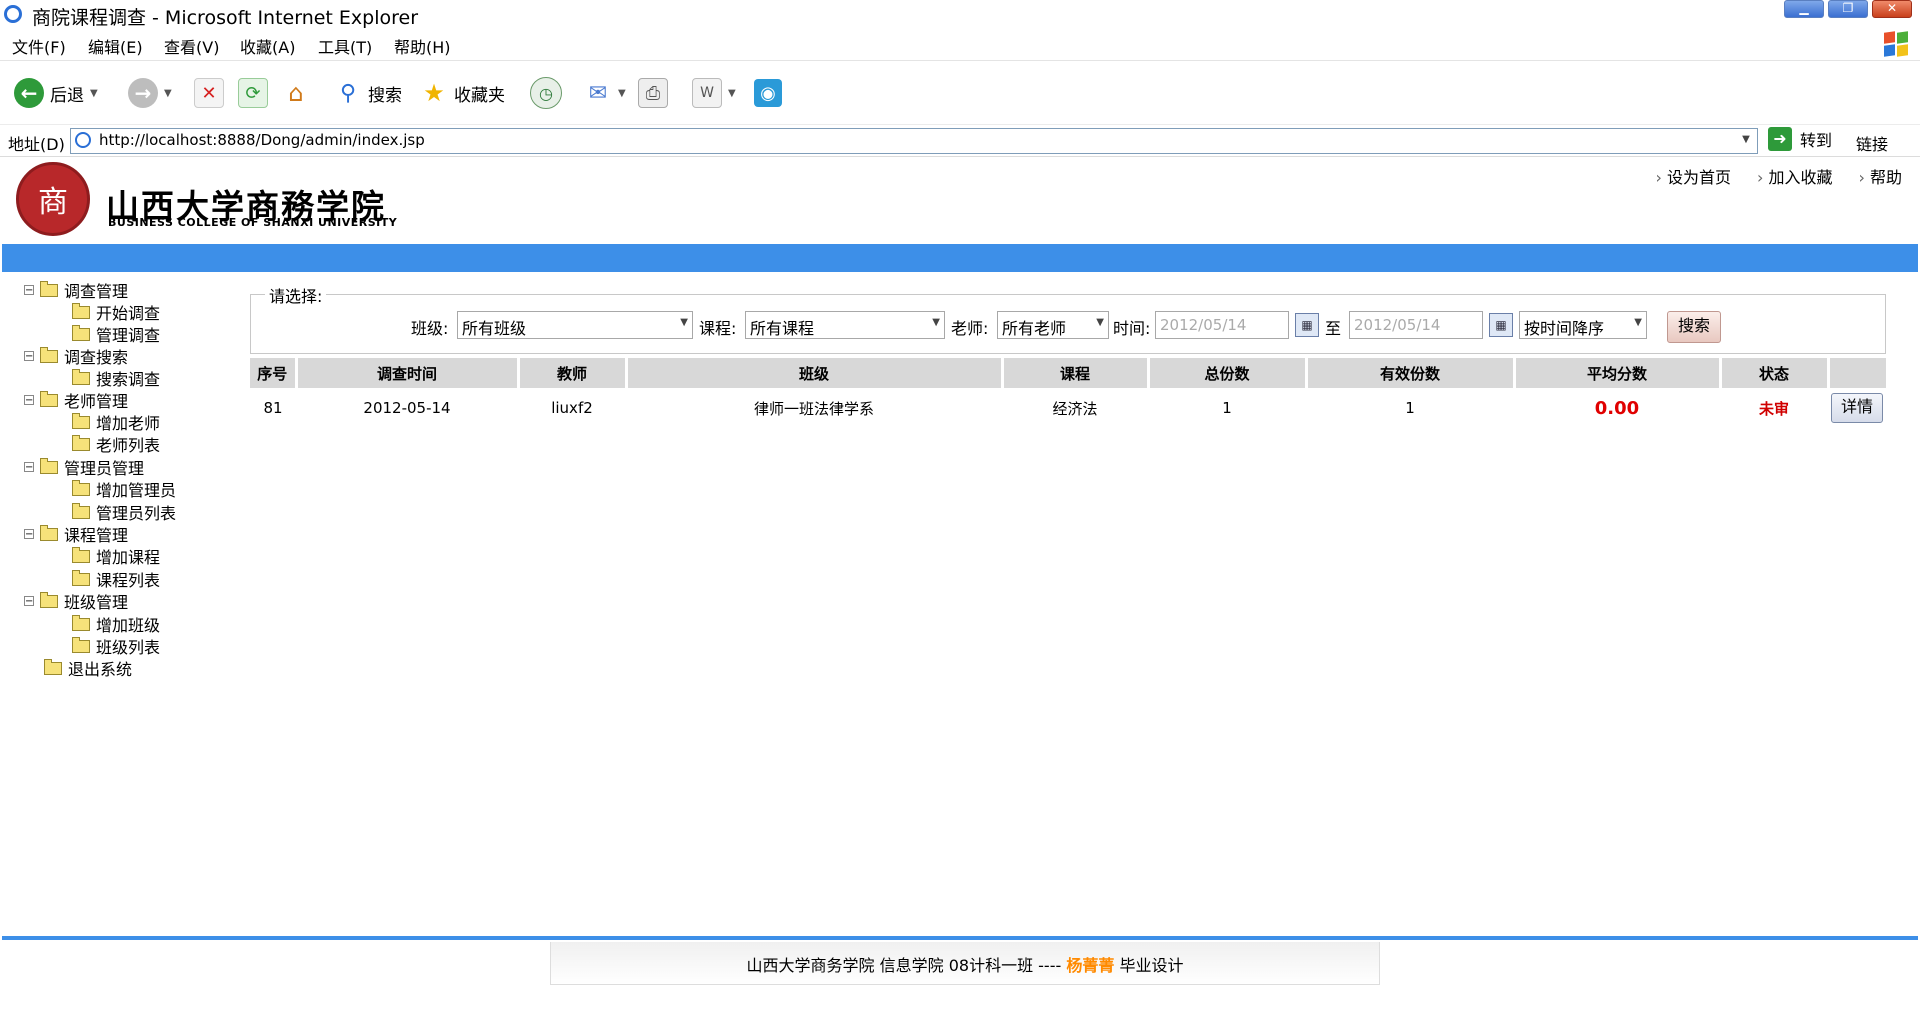 This screenshot has width=1920, height=1012. I want to click on date-to-input: 2012/05/14, so click(1416, 325).